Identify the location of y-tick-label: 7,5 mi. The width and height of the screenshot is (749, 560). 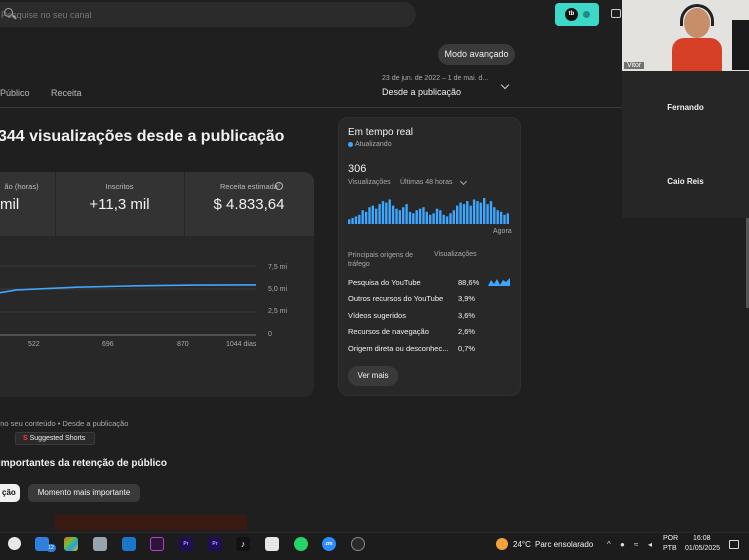
(278, 267).